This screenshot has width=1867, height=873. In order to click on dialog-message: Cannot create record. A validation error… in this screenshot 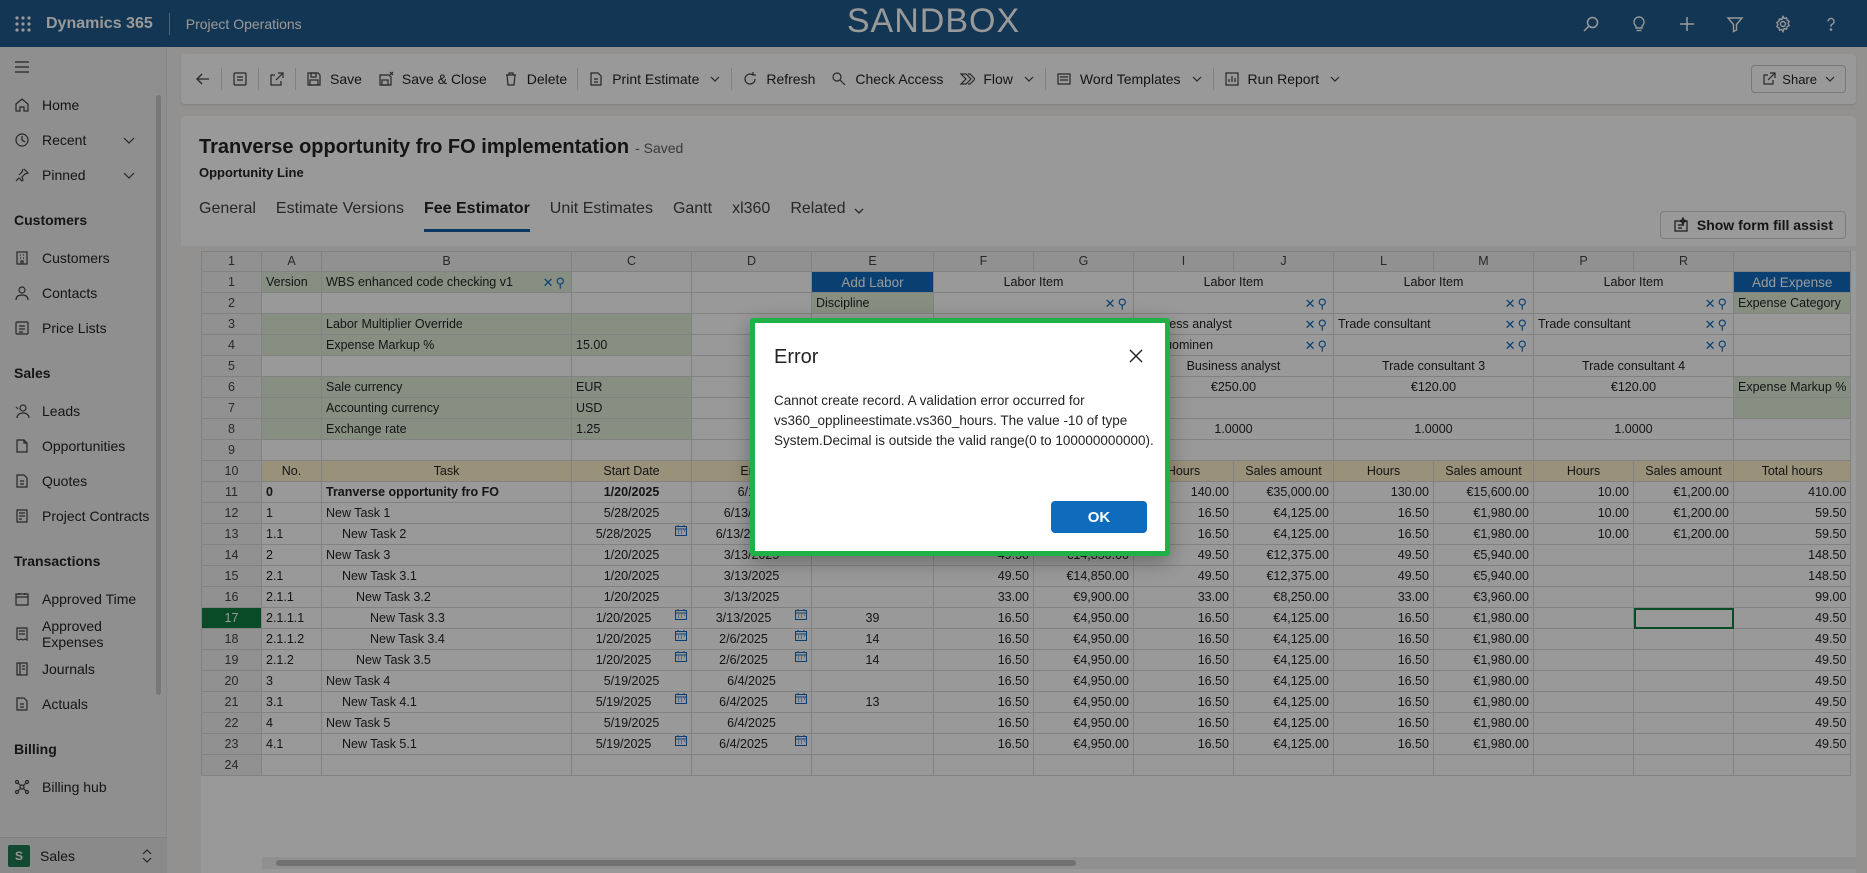, I will do `click(964, 420)`.